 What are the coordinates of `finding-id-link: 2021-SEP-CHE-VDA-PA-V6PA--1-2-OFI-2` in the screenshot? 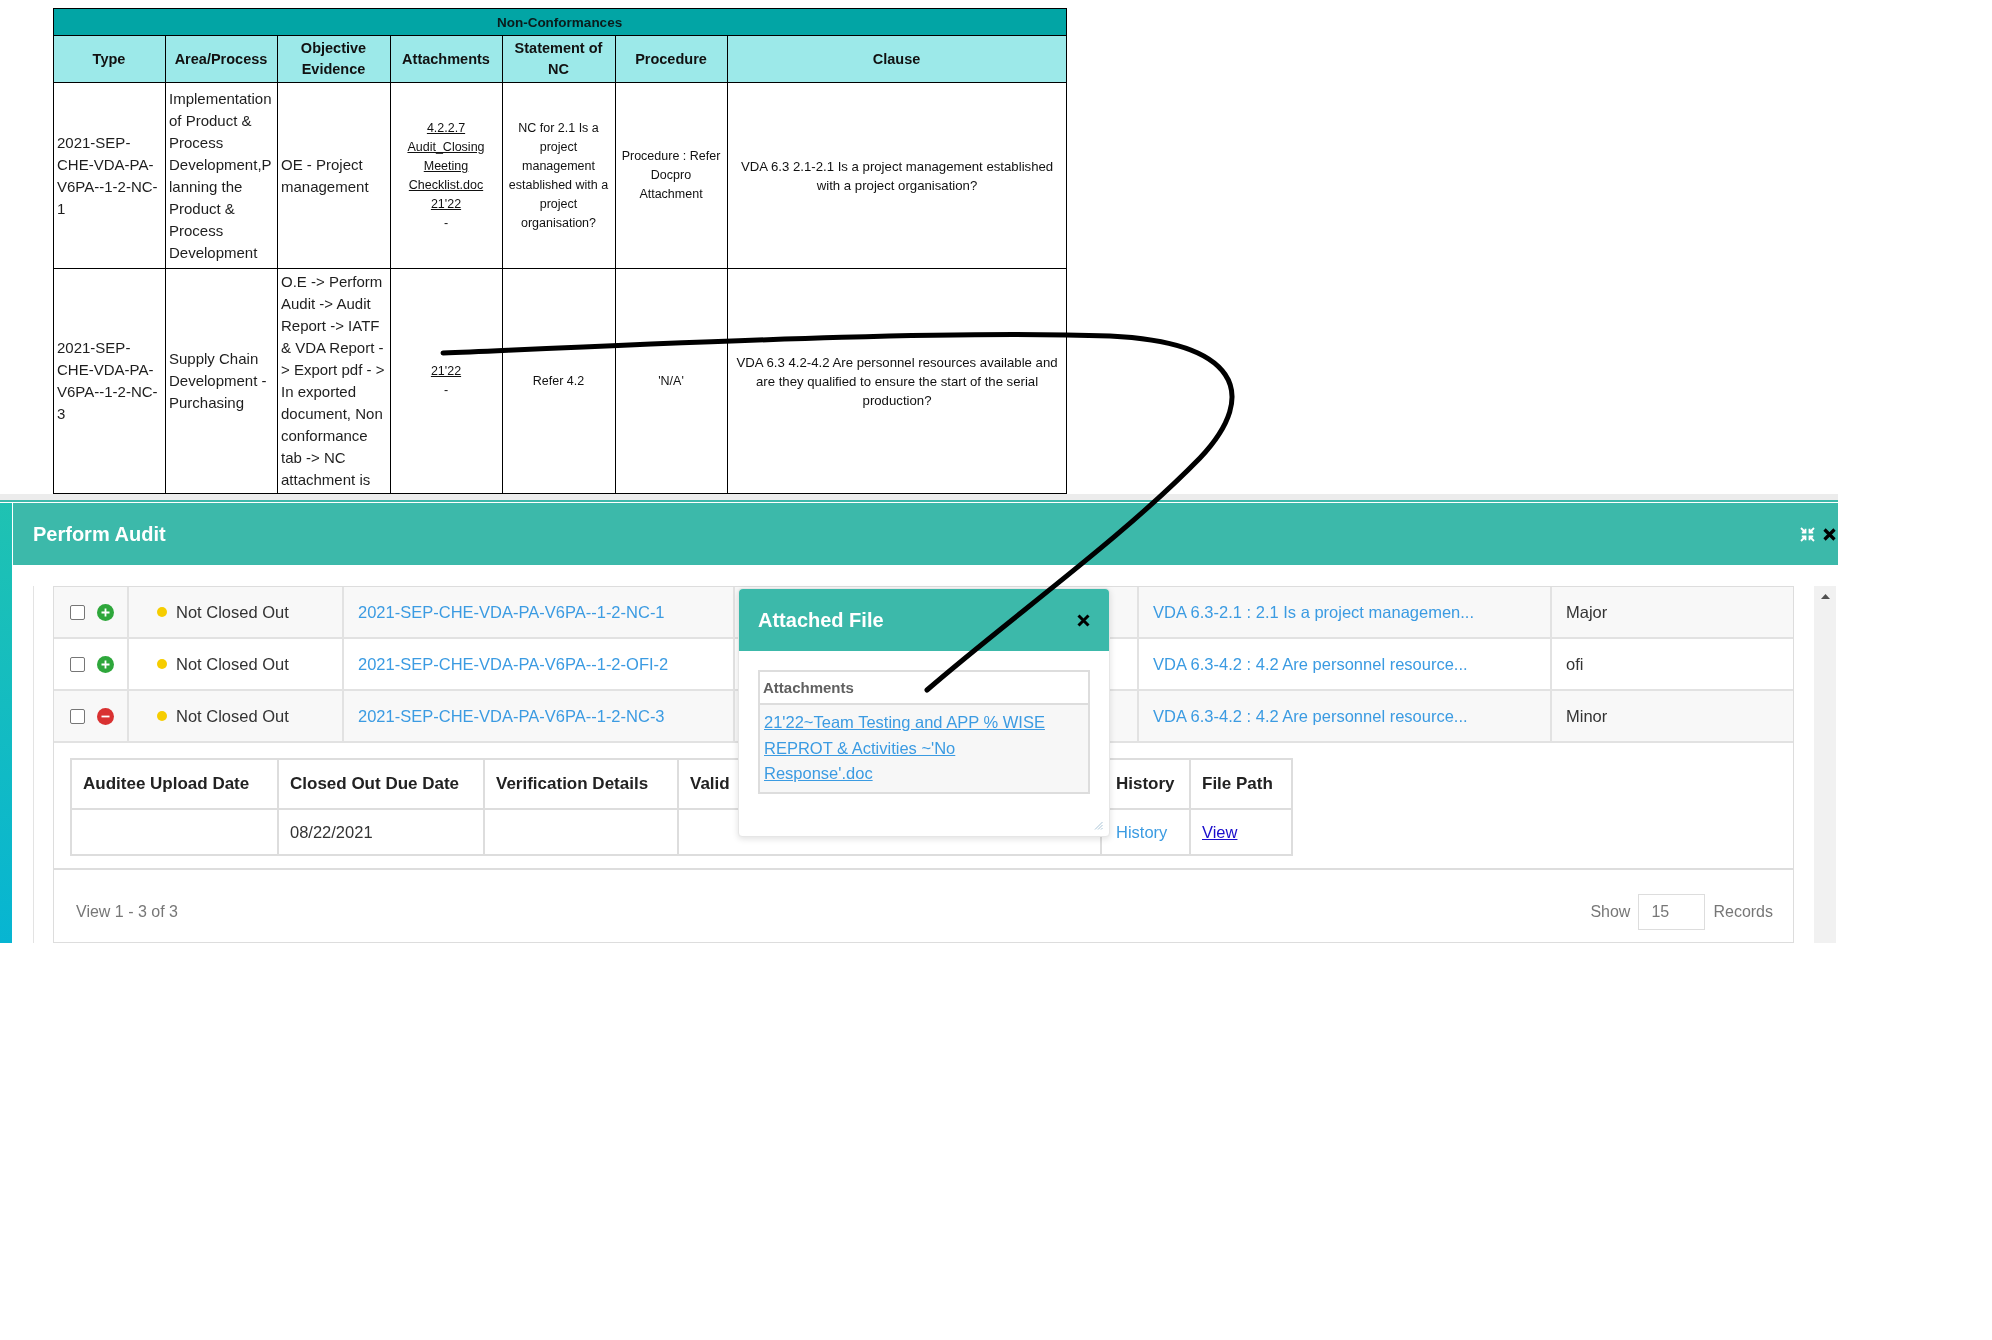 It's located at (513, 663).